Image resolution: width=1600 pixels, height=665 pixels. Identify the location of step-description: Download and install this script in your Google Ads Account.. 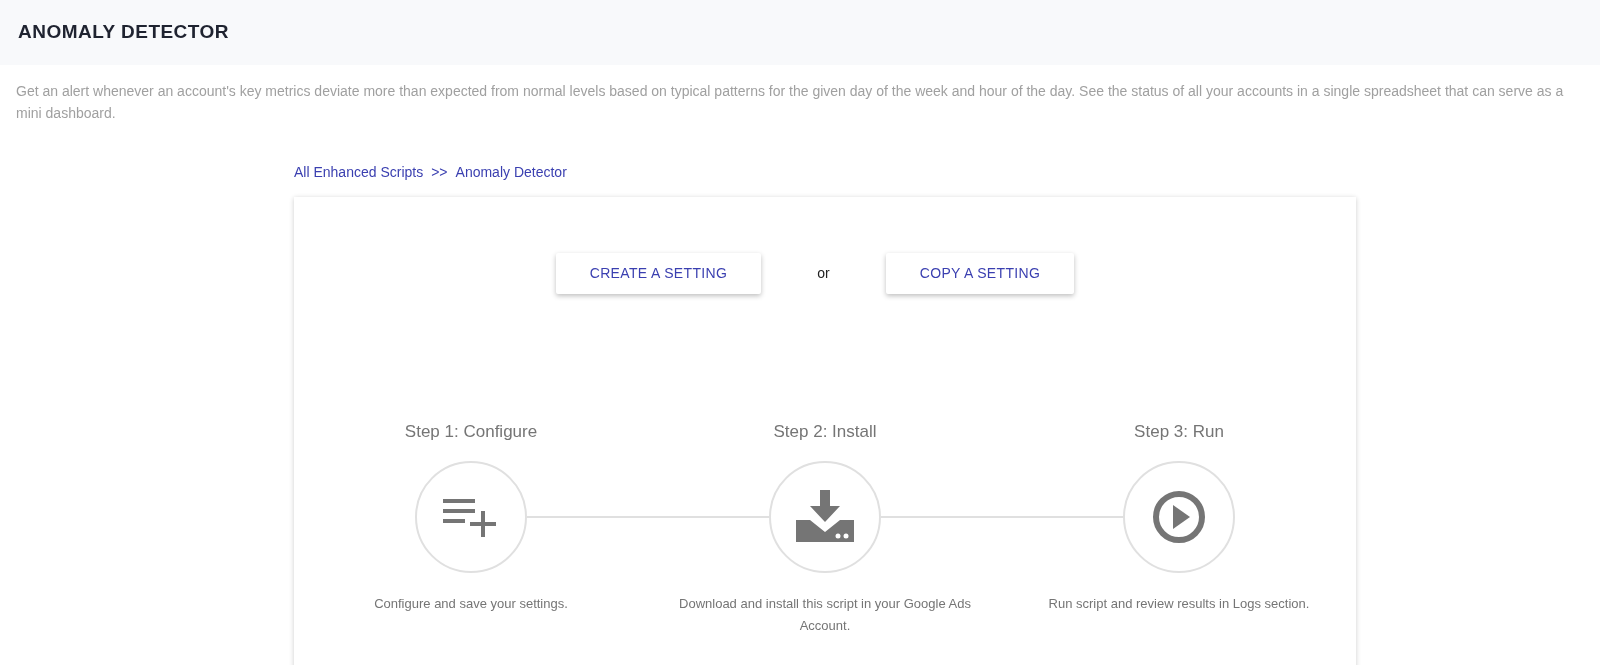
(825, 615).